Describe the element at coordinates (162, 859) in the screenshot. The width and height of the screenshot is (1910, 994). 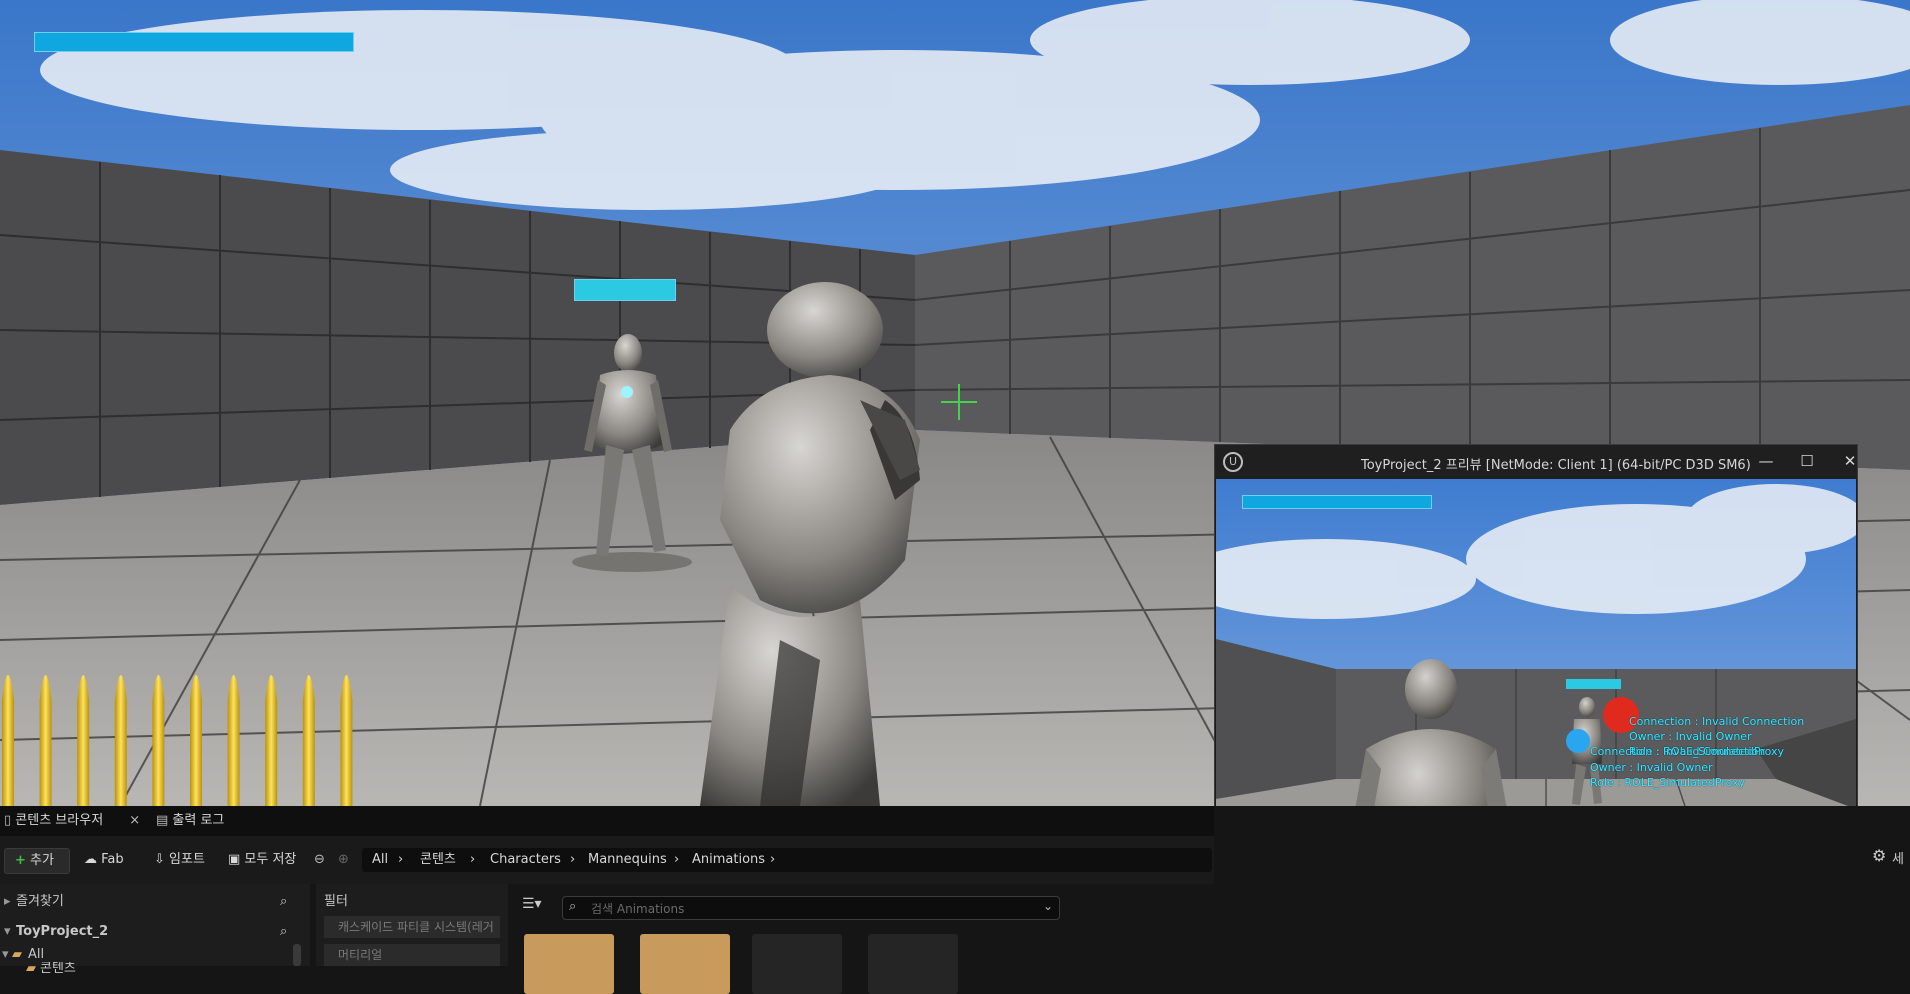
I see `import-icon: ⇩` at that location.